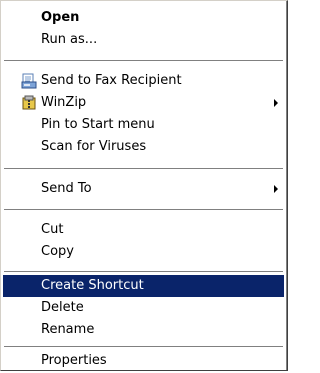 Image resolution: width=320 pixels, height=373 pixels. What do you see at coordinates (143, 252) in the screenshot?
I see `menu-item-copy: Copy` at bounding box center [143, 252].